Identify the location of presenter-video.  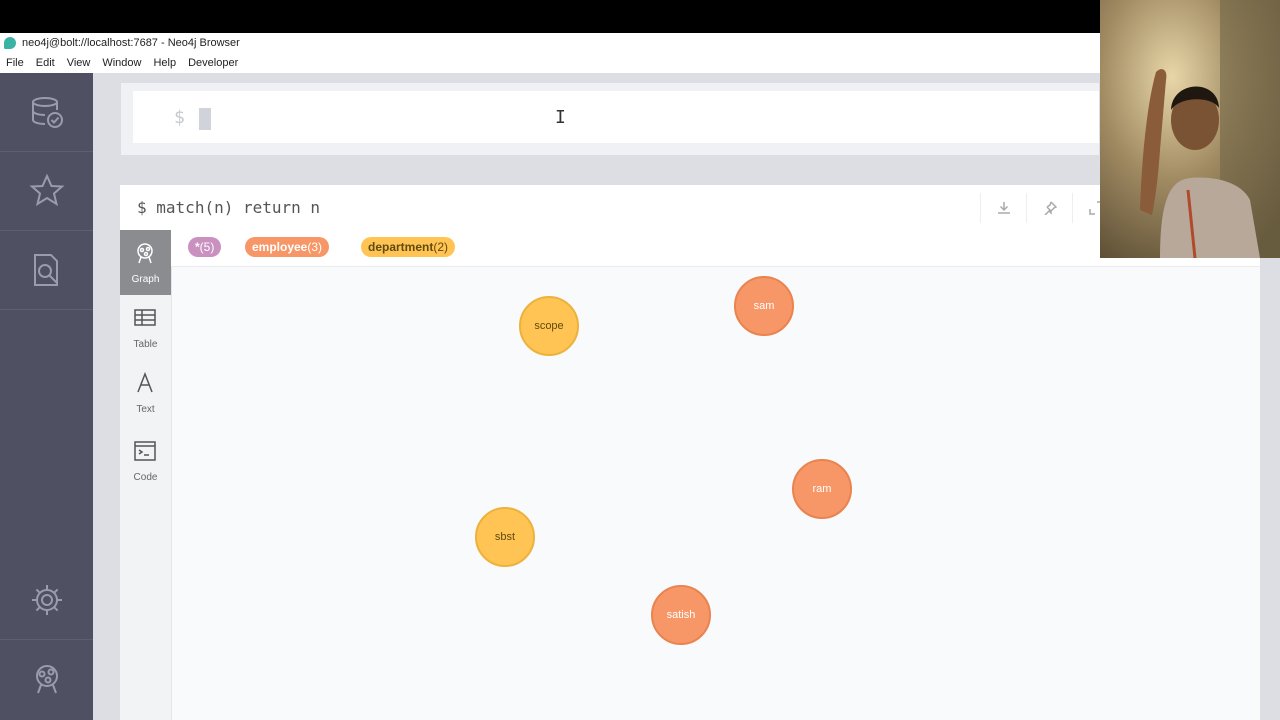
(1190, 129).